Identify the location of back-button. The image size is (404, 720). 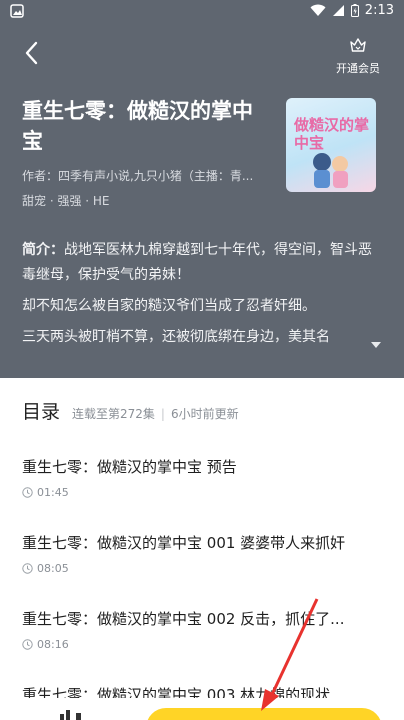
(31, 53).